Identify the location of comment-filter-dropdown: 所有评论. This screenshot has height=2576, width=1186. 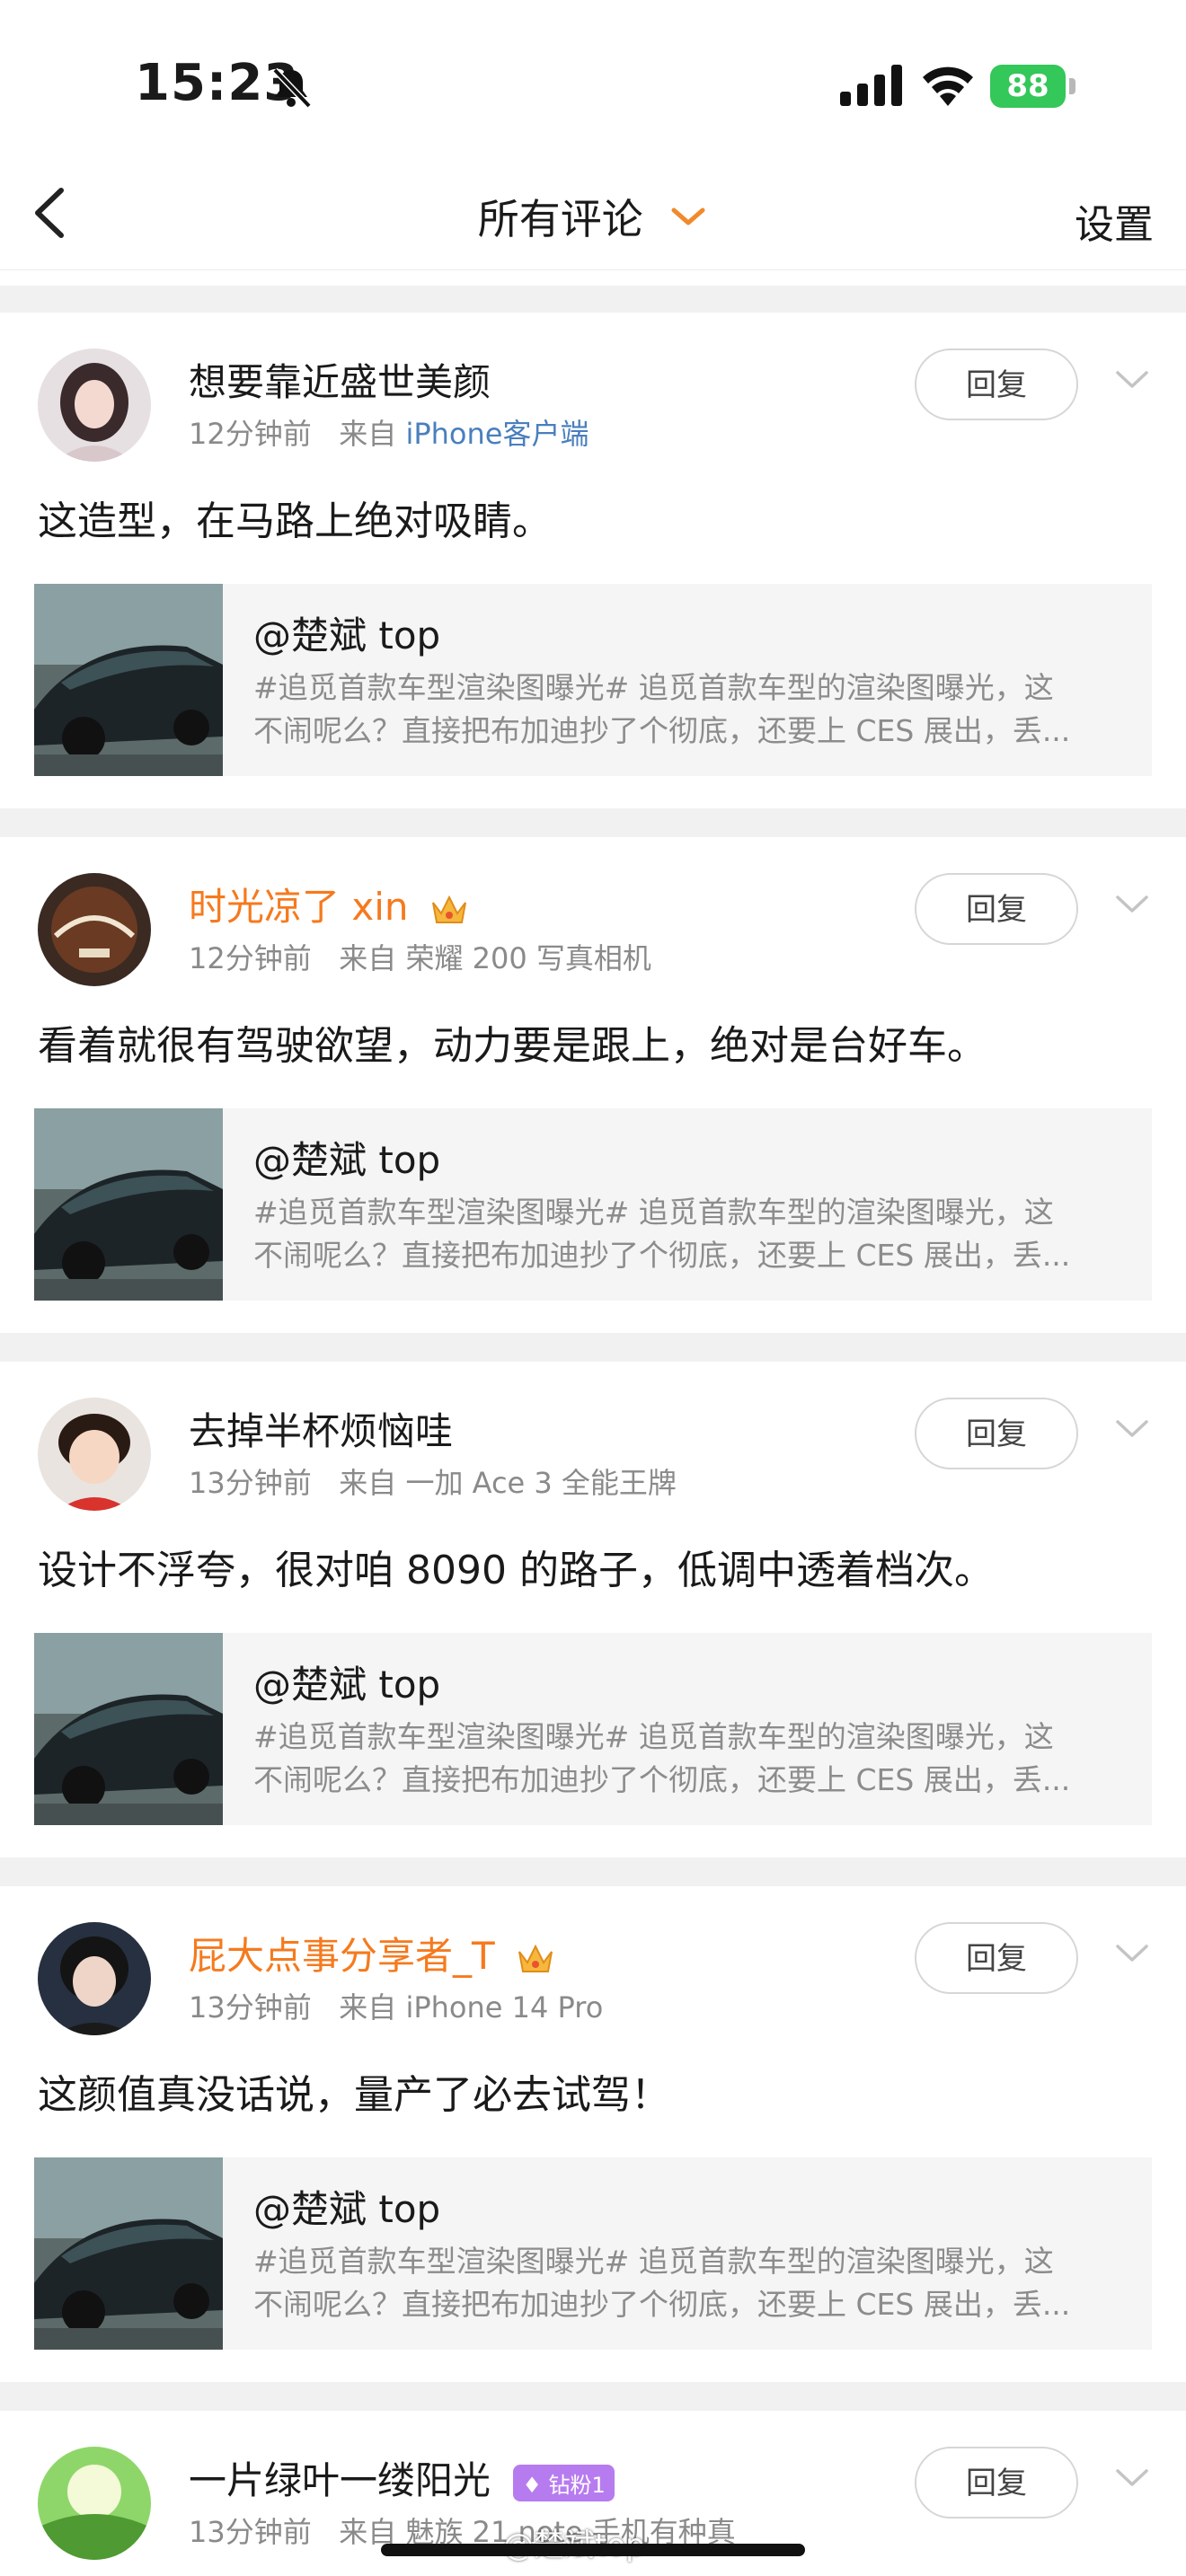
(593, 216).